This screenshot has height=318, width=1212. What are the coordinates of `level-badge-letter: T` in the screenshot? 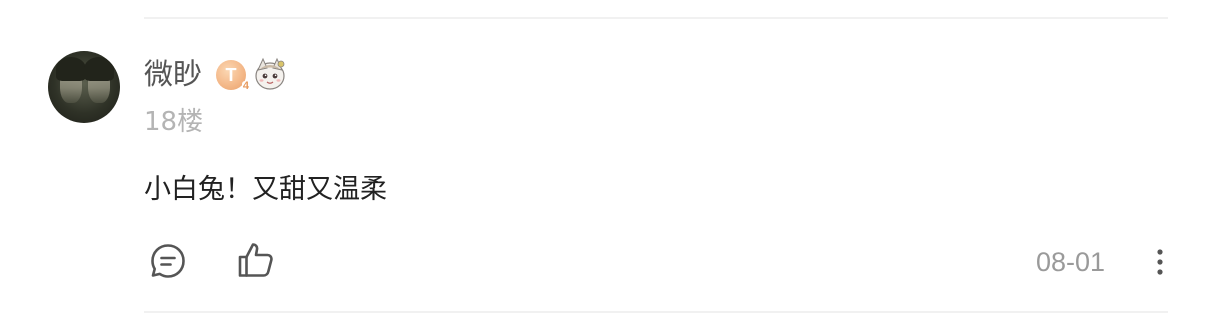 It's located at (231, 75).